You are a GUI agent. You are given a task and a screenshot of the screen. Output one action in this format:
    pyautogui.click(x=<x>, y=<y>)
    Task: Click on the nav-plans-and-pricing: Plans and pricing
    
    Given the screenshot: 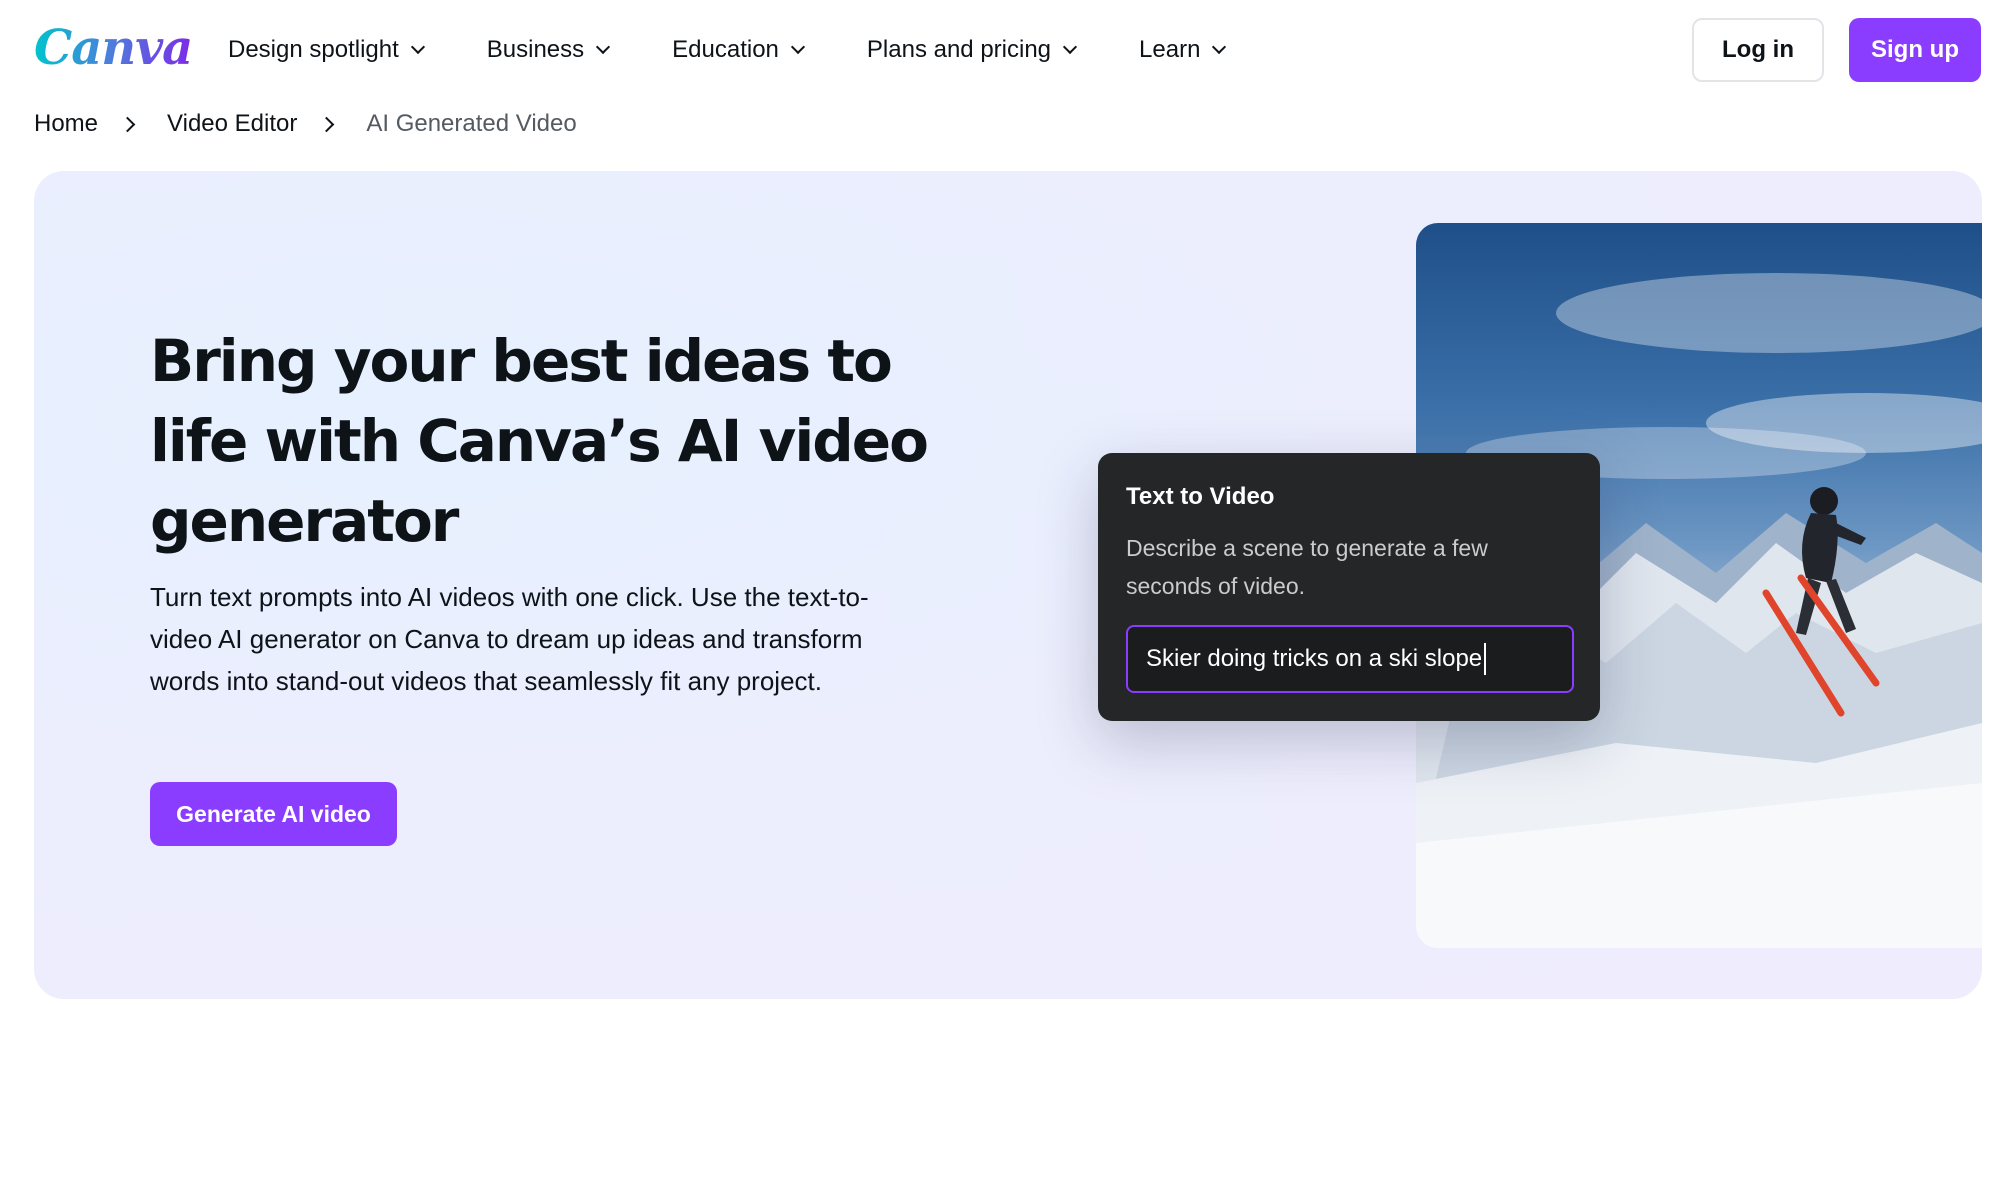 What is the action you would take?
    pyautogui.click(x=972, y=50)
    